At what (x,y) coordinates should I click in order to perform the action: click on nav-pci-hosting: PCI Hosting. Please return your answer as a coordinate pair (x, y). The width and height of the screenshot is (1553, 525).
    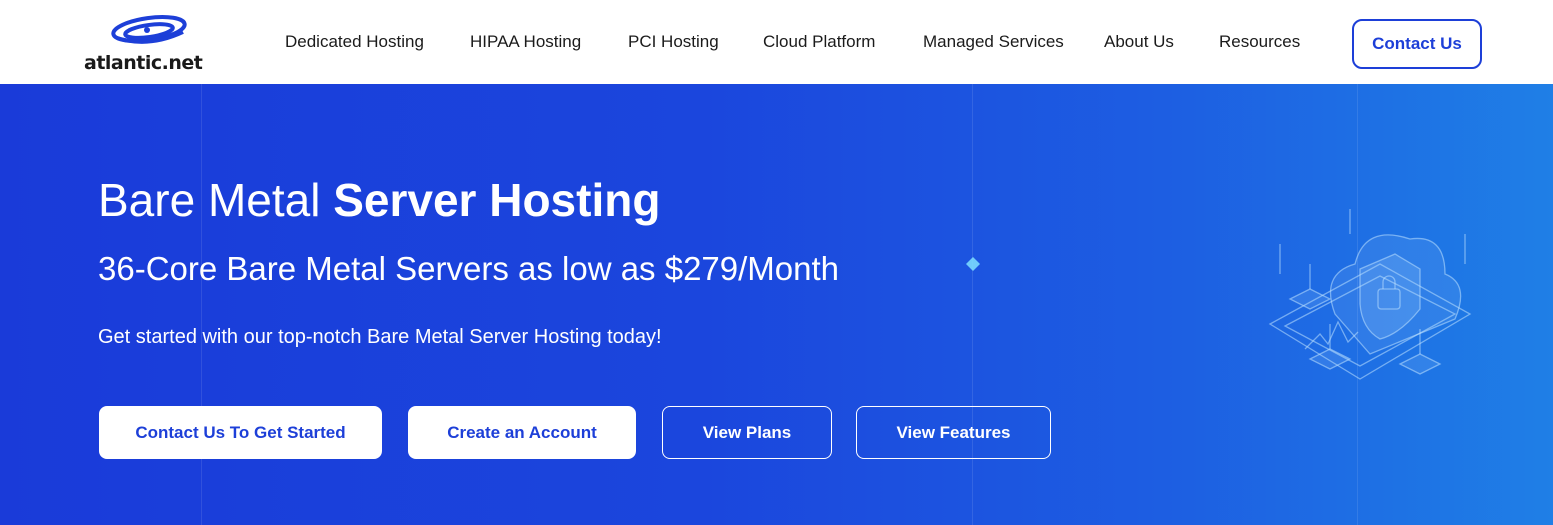
    Looking at the image, I should click on (673, 42).